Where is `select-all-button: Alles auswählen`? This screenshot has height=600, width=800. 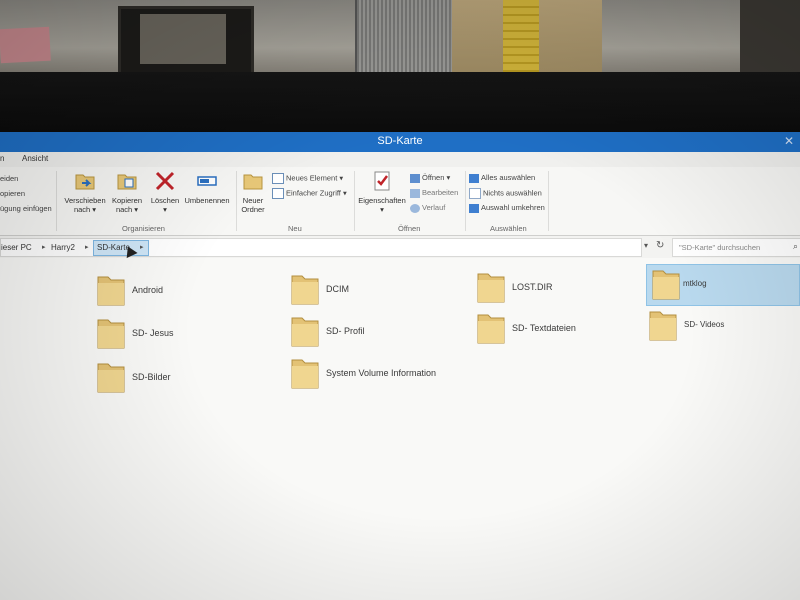 select-all-button: Alles auswählen is located at coordinates (502, 178).